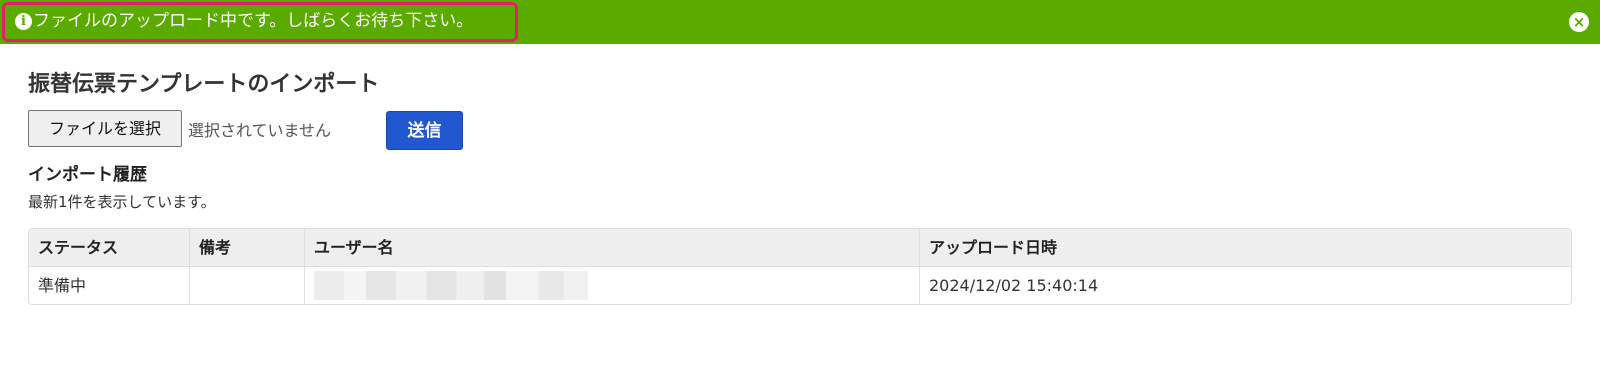 Image resolution: width=1600 pixels, height=371 pixels. Describe the element at coordinates (23, 21) in the screenshot. I see `info-icon: i` at that location.